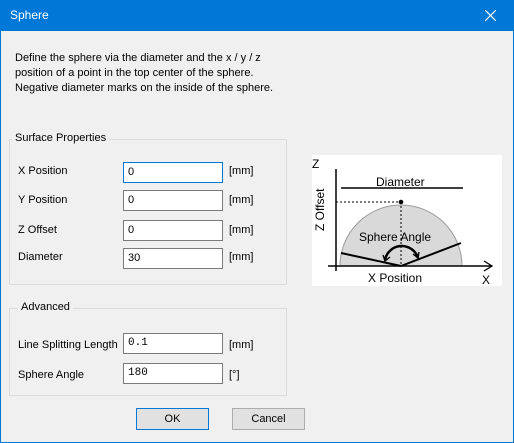 The image size is (514, 443). I want to click on close-button, so click(491, 15).